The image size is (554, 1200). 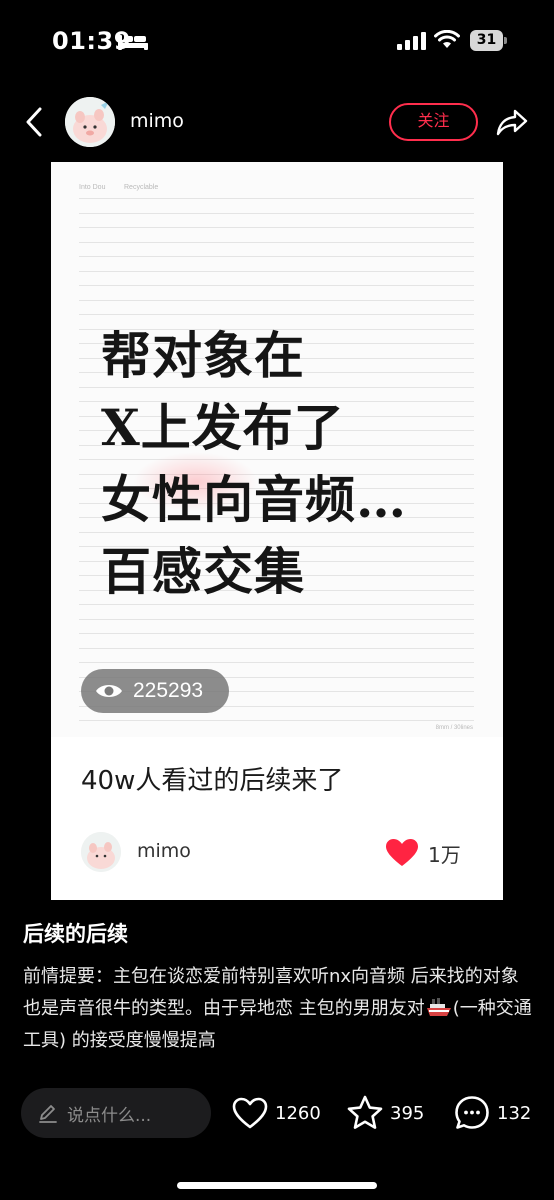 What do you see at coordinates (444, 855) in the screenshot?
I see `card-like-count: 1万` at bounding box center [444, 855].